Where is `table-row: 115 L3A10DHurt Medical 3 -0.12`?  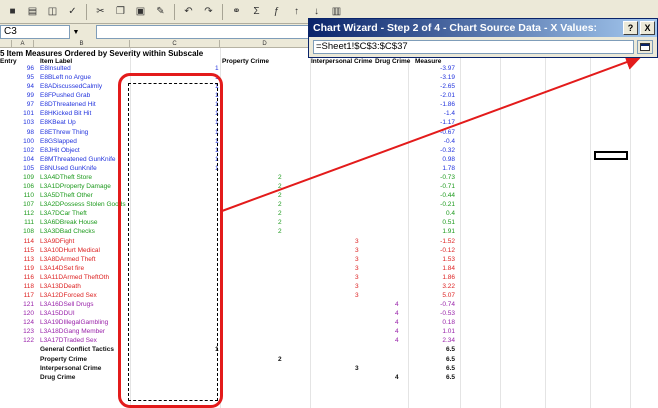 table-row: 115 L3A10DHurt Medical 3 -0.12 is located at coordinates (329, 250).